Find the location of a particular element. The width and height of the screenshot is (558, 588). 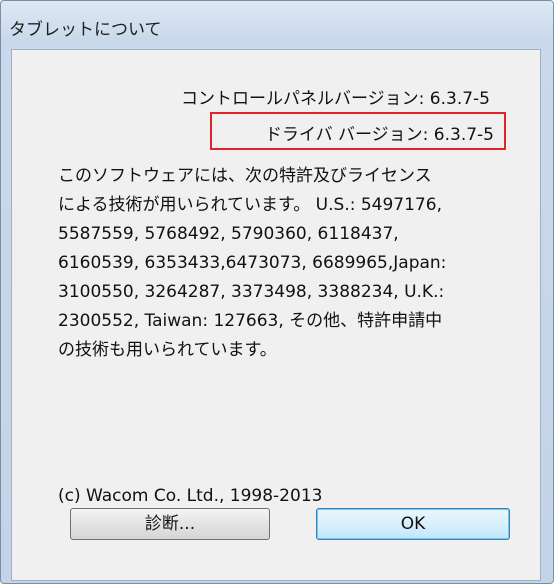

patent-notice-line: 6160539, 6353433,6473073, 6689965,Japan: is located at coordinates (252, 263).